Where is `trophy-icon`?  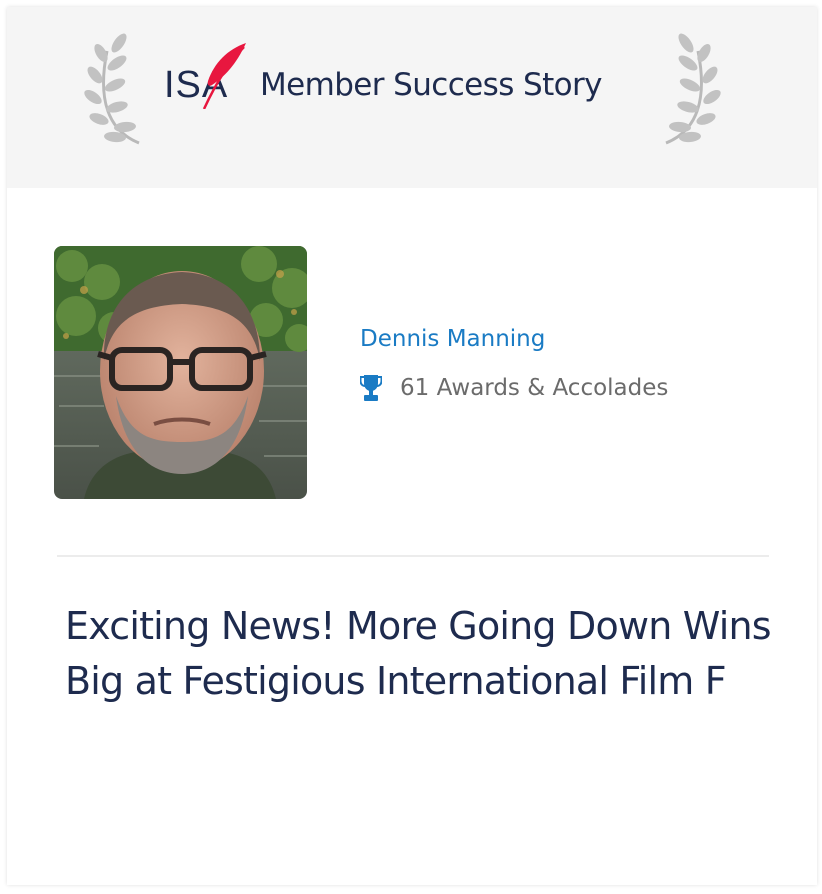
trophy-icon is located at coordinates (371, 388).